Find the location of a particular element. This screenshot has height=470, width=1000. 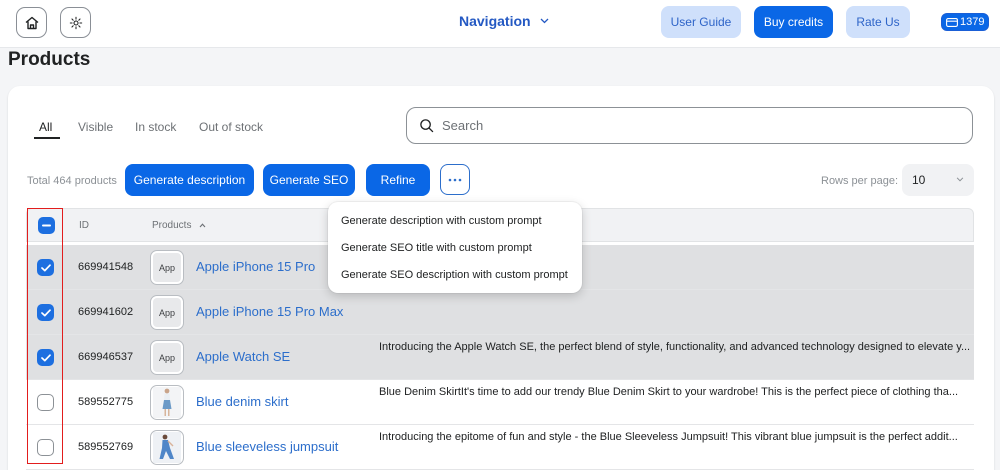

generate-seo-button: Generate SEO is located at coordinates (309, 180).